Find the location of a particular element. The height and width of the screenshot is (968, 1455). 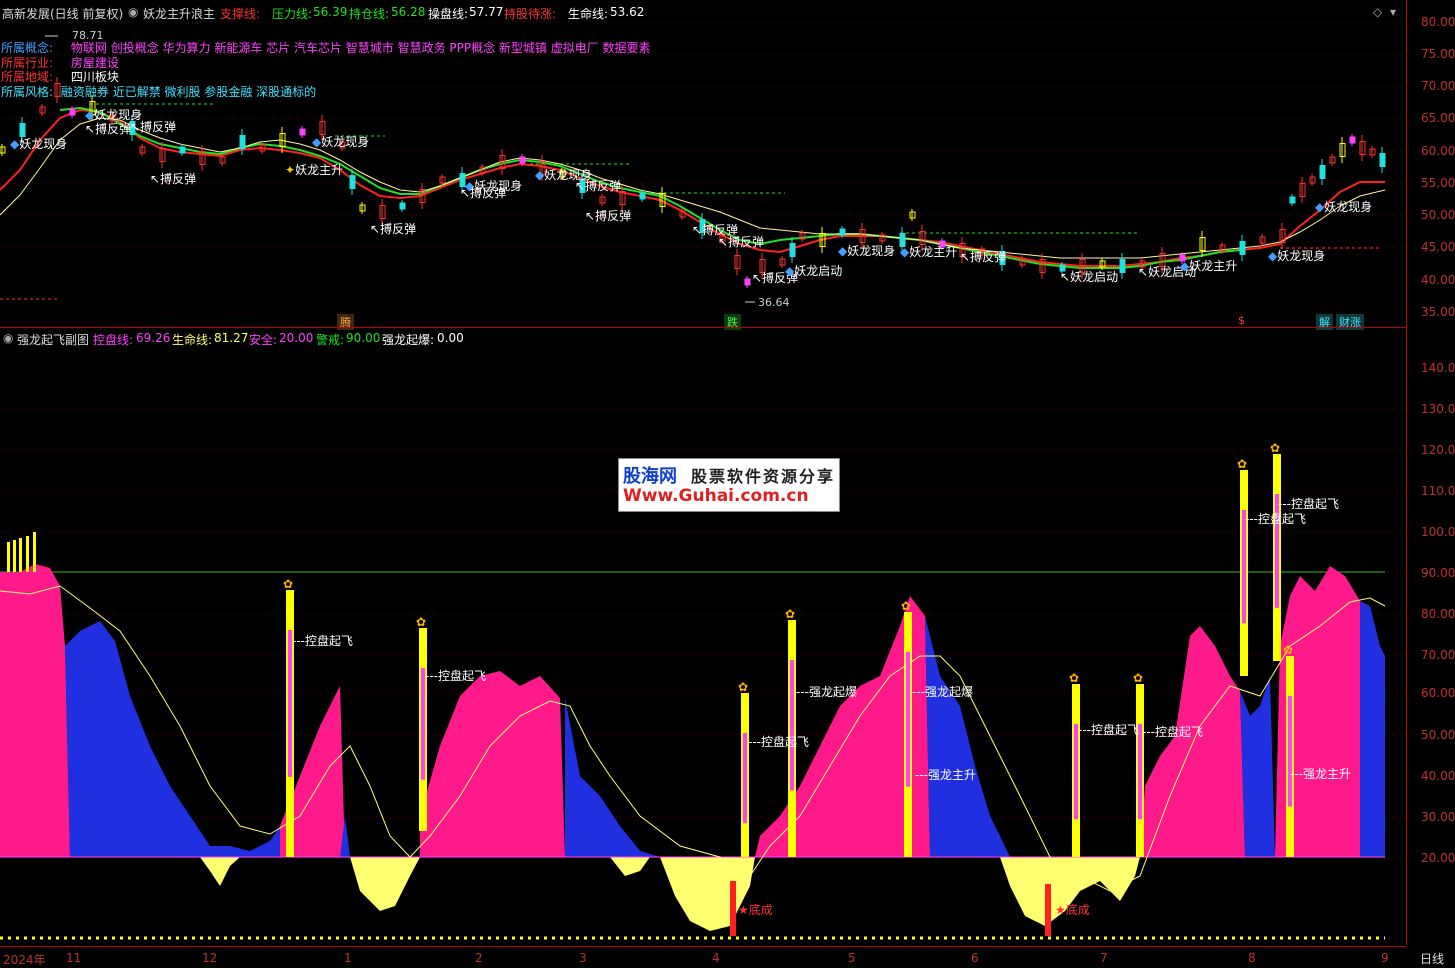

ma-green-line is located at coordinates (650, 187).